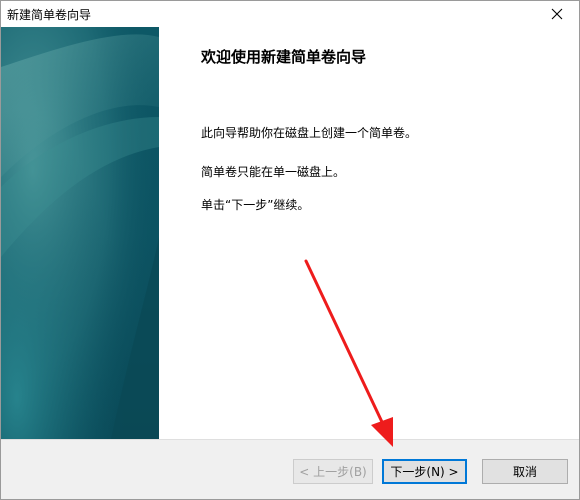 This screenshot has width=580, height=500. I want to click on continue-instruction: 单击“下一步”继续。, so click(255, 205).